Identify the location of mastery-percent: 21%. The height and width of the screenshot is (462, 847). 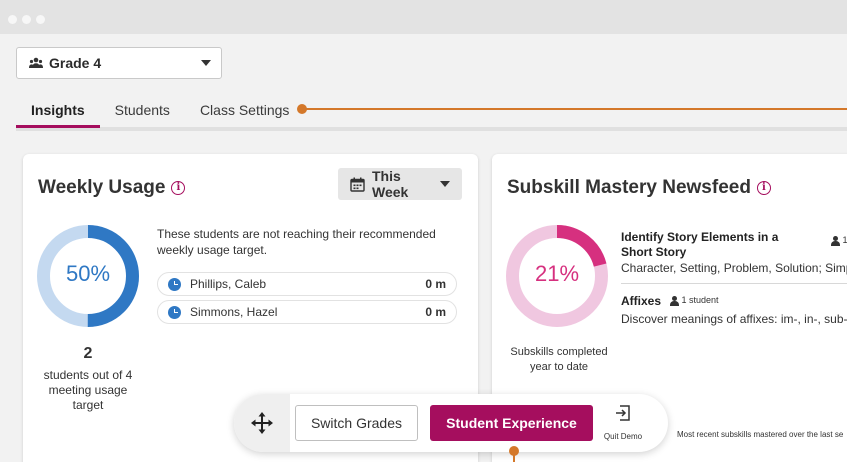
(557, 273).